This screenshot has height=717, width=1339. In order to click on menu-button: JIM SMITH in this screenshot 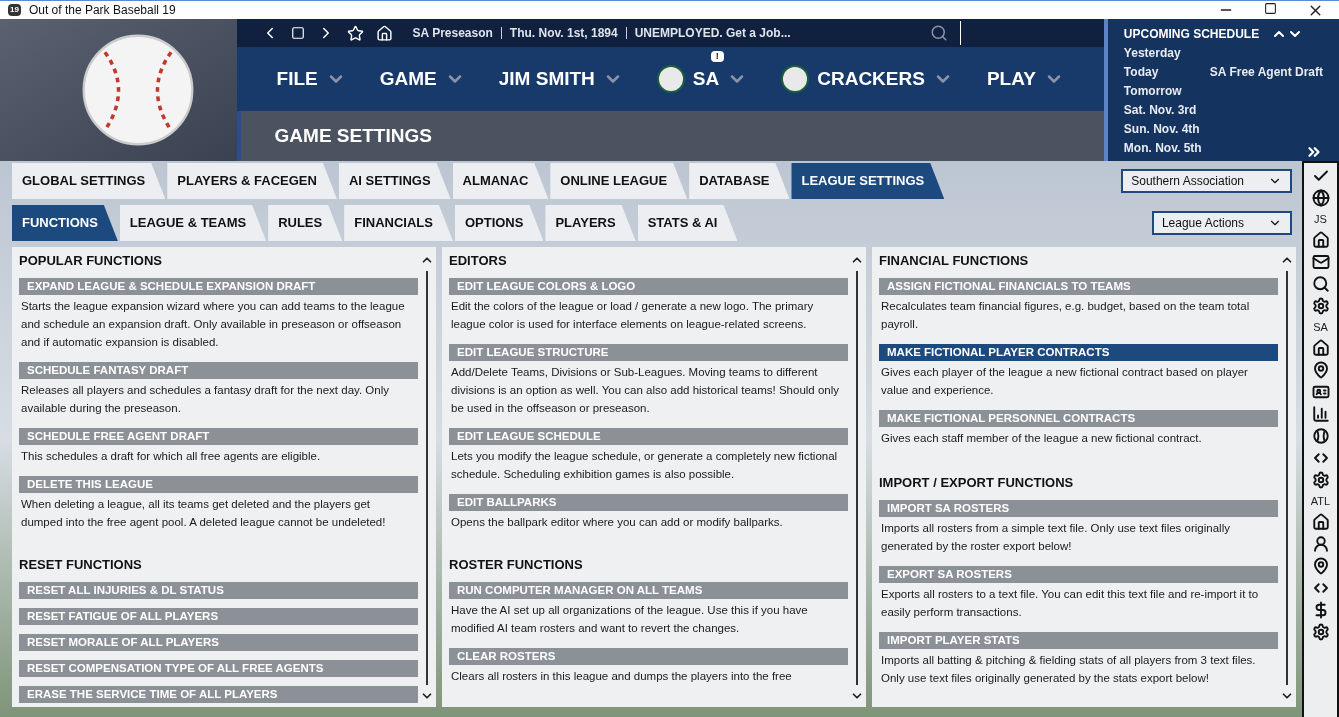, I will do `click(560, 79)`.